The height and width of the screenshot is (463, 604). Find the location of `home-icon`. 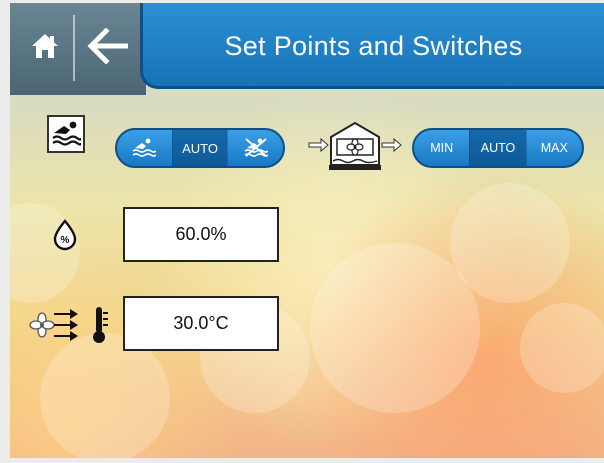

home-icon is located at coordinates (45, 48).